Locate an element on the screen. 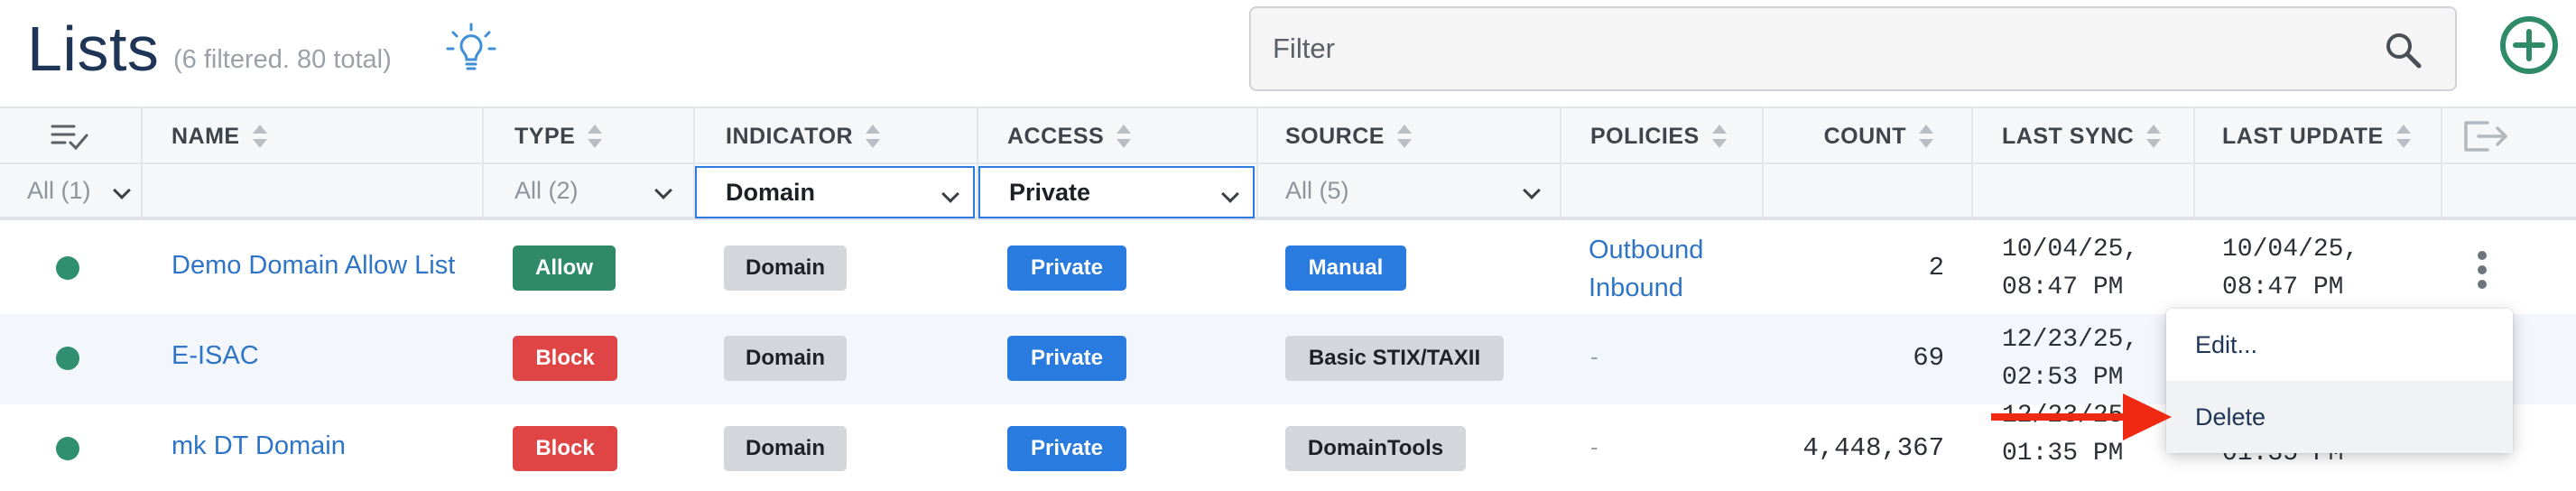  kebab-menu-icon is located at coordinates (2482, 271).